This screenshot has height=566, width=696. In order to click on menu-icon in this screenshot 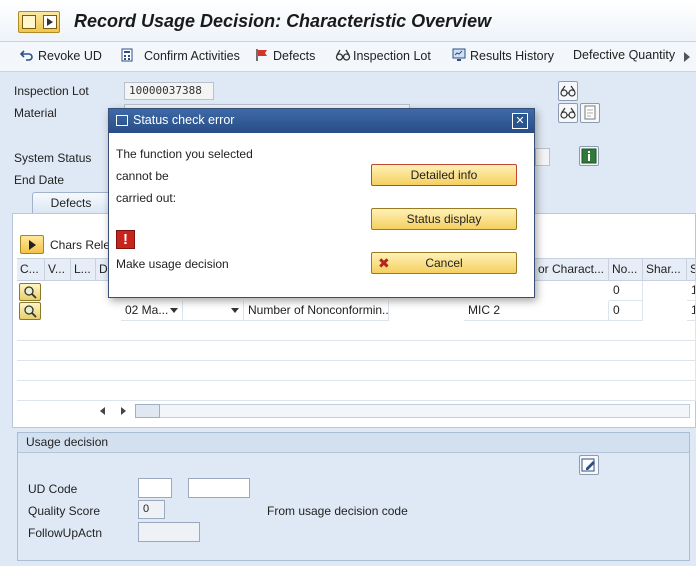, I will do `click(39, 22)`.